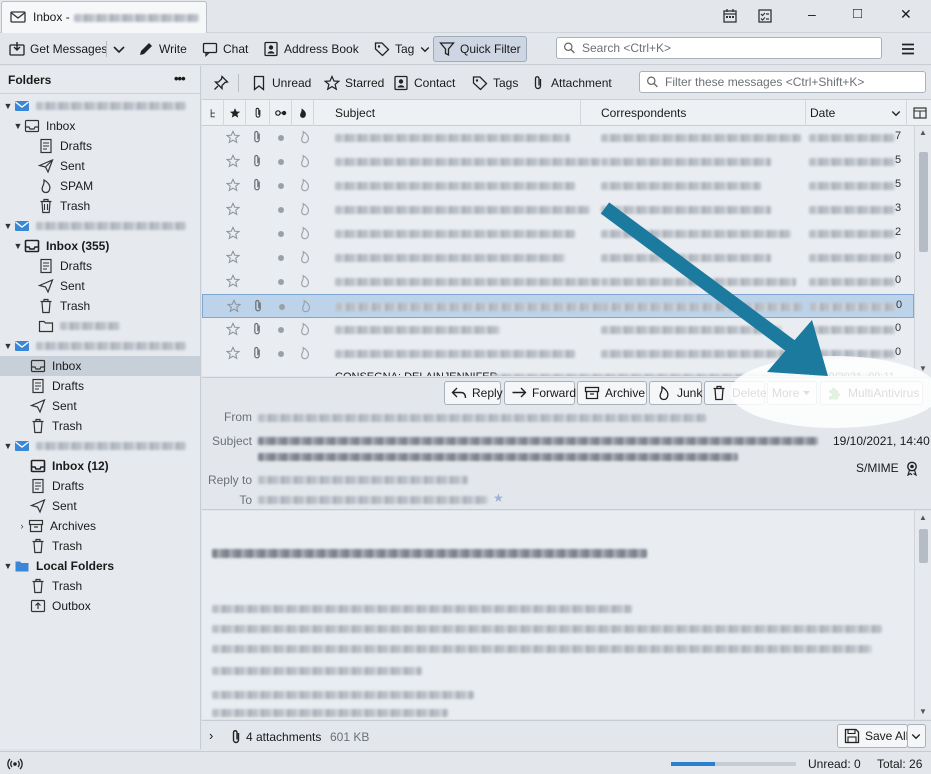 The width and height of the screenshot is (931, 774). I want to click on forward-button: Forward, so click(540, 393).